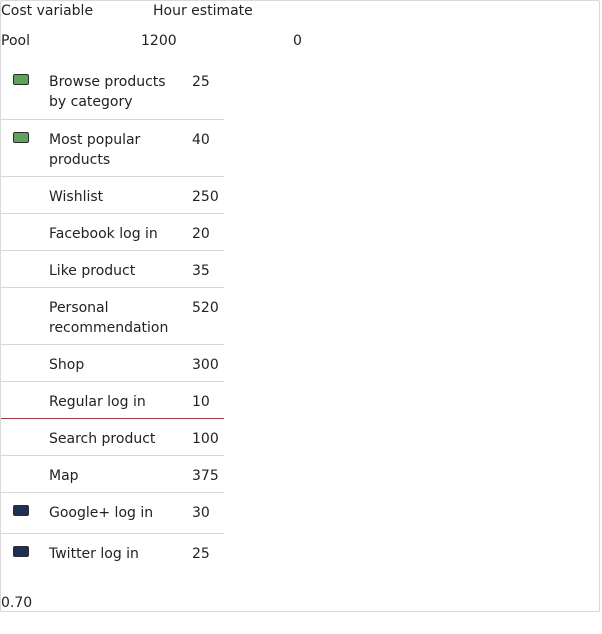 This screenshot has height=634, width=602. Describe the element at coordinates (101, 513) in the screenshot. I see `item-name: Google+ log in` at that location.